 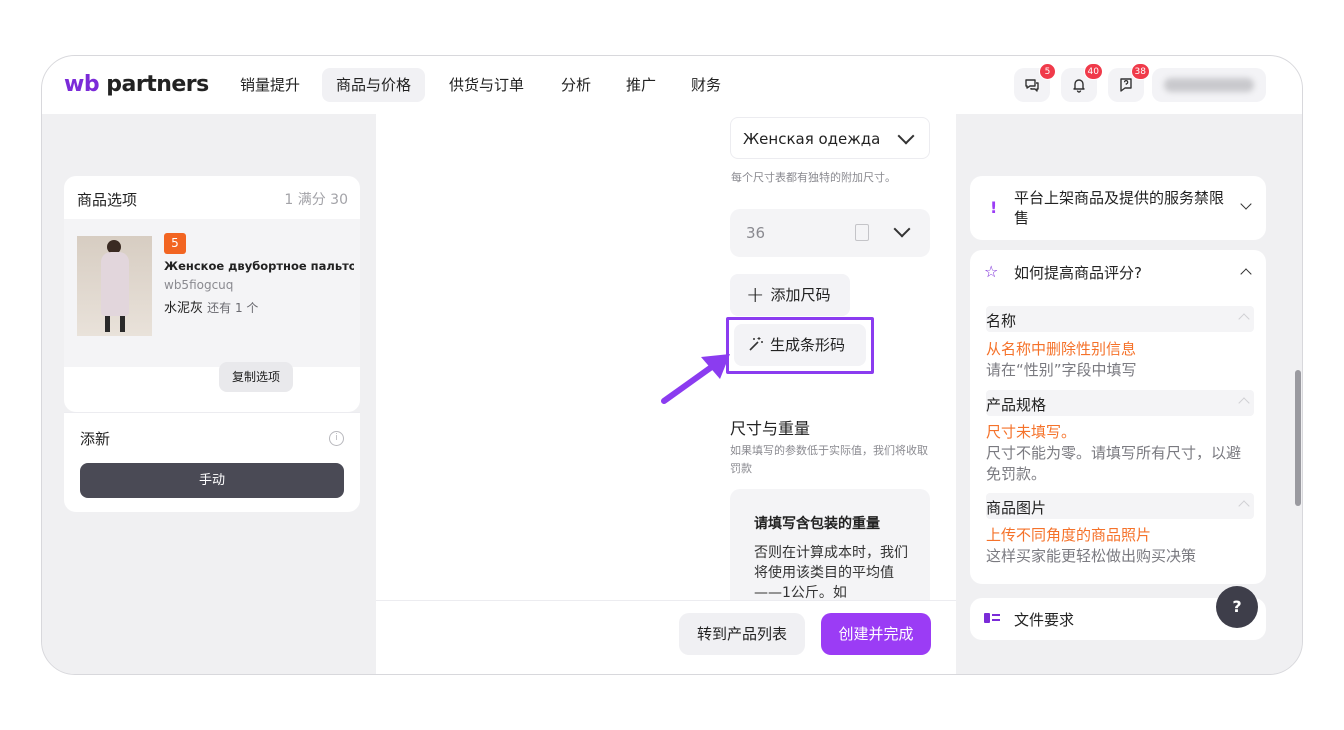 I want to click on question-chat-icon, so click(x=1126, y=85).